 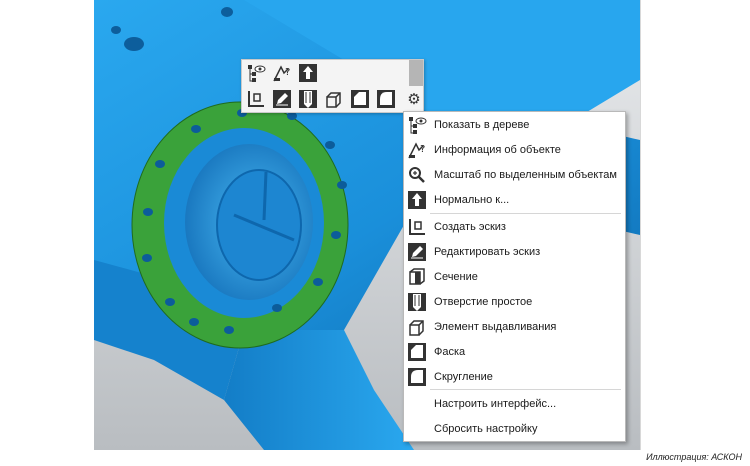 I want to click on menu-item: Отверстие простое, so click(x=514, y=302).